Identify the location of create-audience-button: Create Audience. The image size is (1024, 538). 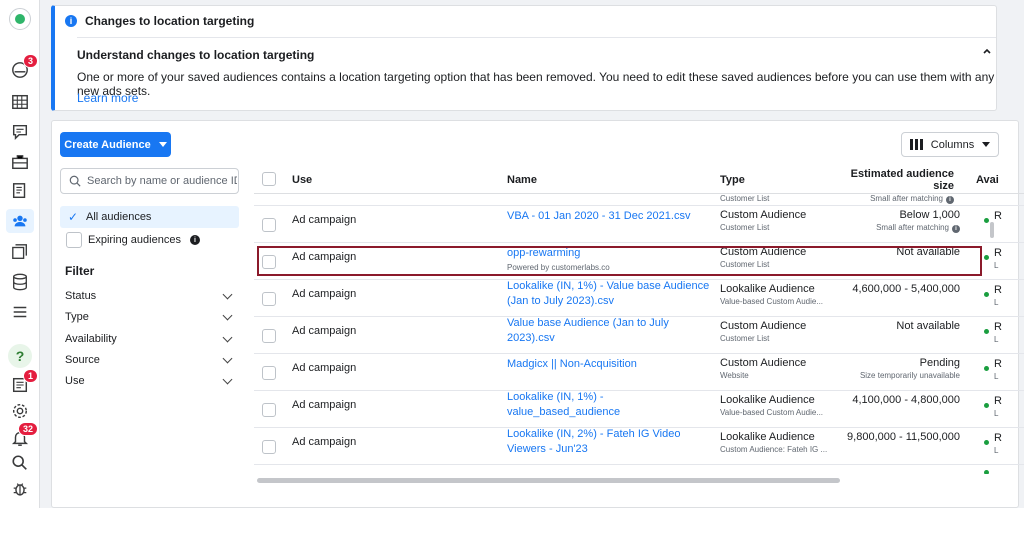
(115, 144).